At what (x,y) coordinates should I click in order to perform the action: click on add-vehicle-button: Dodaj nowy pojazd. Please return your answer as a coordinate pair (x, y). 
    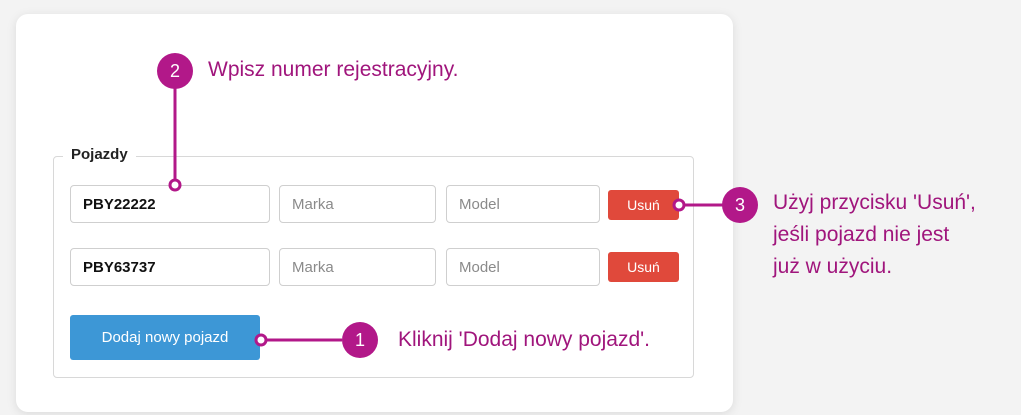
    Looking at the image, I should click on (165, 337).